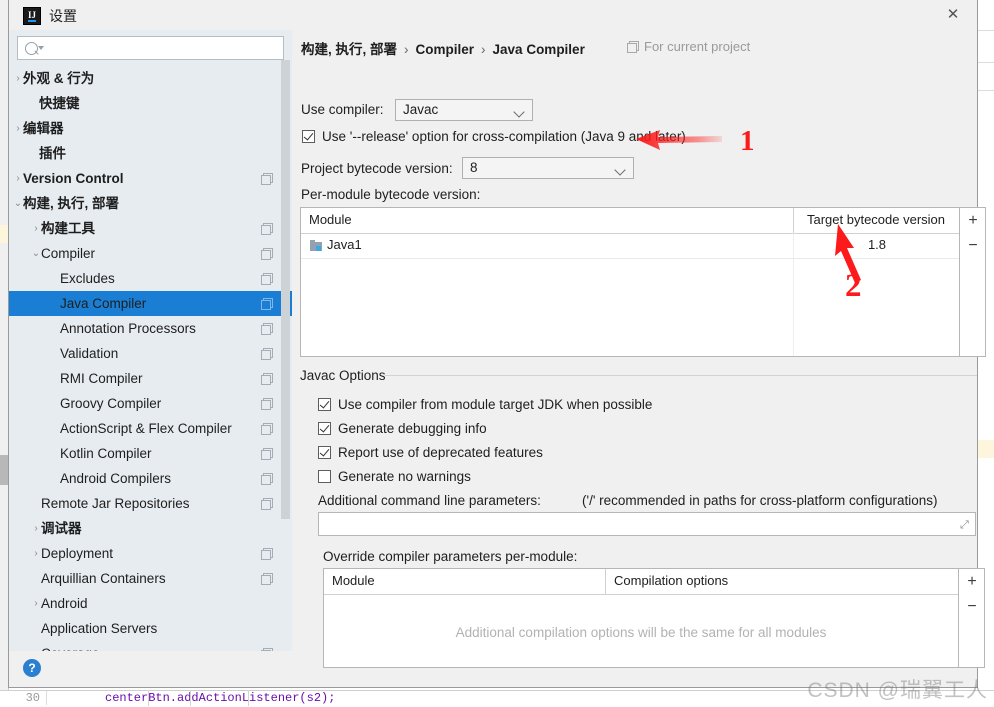 The width and height of the screenshot is (994, 707). Describe the element at coordinates (150, 528) in the screenshot. I see `sidebar-item-: ›调试器` at that location.